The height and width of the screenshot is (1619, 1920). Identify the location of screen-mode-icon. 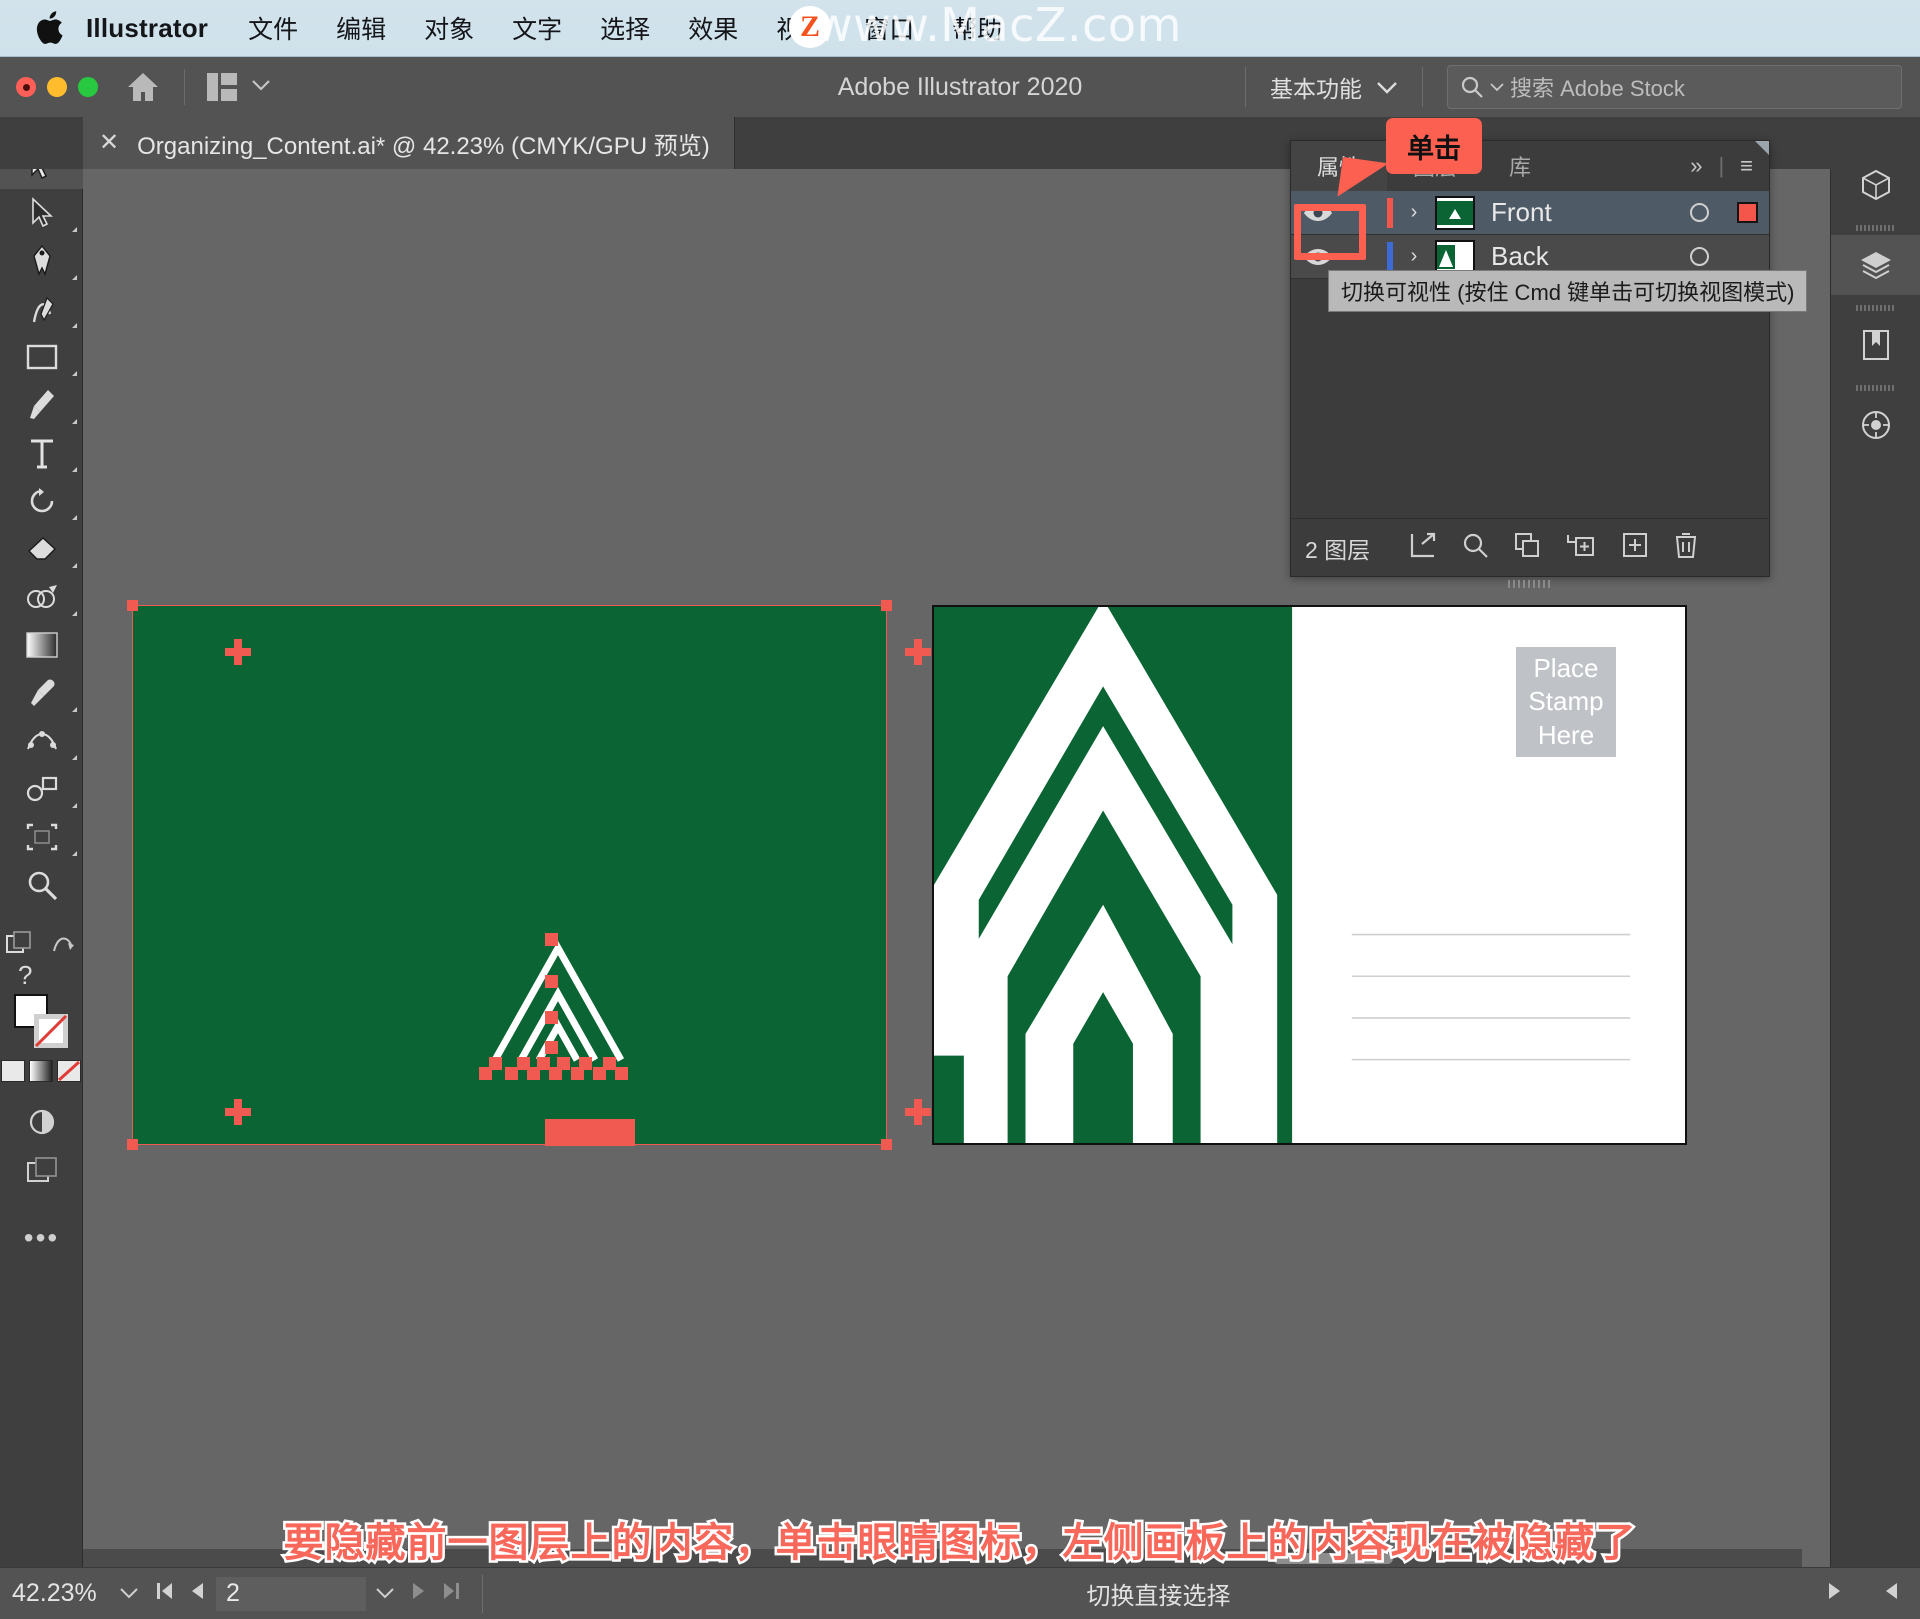
(41, 1170).